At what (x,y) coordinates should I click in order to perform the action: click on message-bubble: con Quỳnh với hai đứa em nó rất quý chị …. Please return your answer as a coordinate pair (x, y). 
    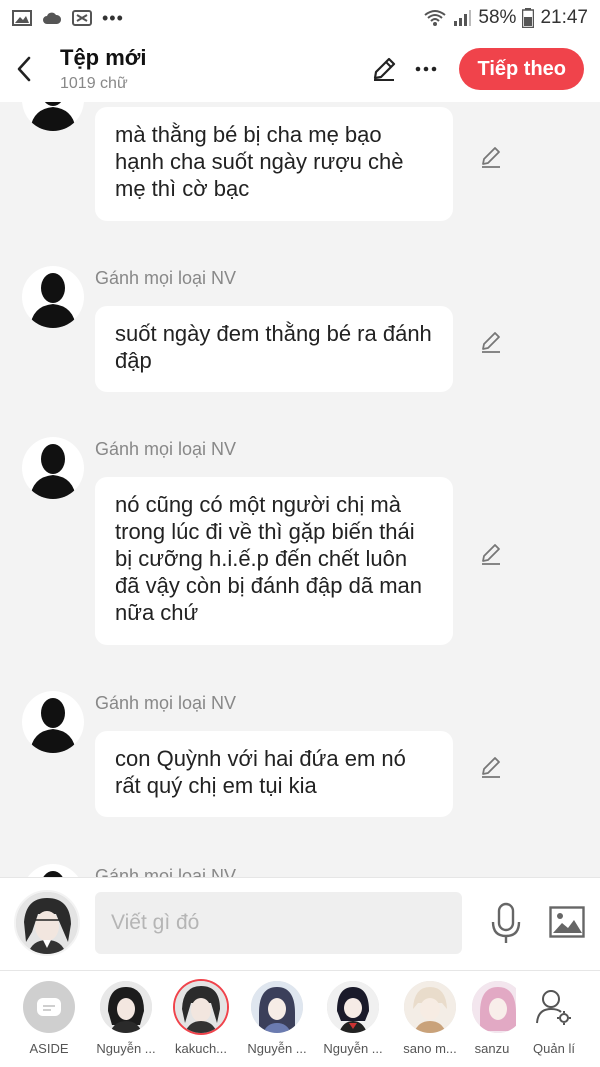
    Looking at the image, I should click on (274, 774).